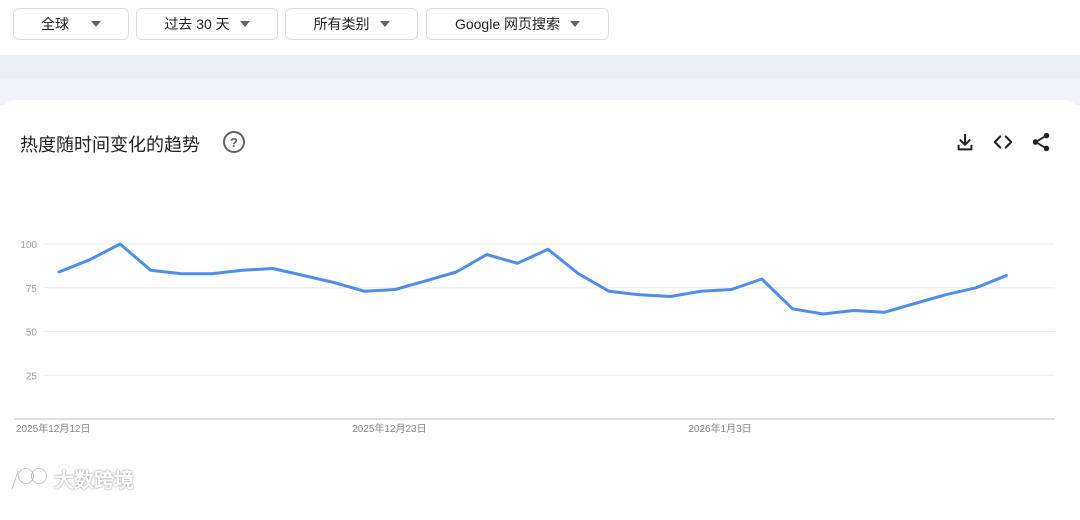 The width and height of the screenshot is (1080, 520). What do you see at coordinates (719, 428) in the screenshot?
I see `x-tick-label: 2026年1月3日` at bounding box center [719, 428].